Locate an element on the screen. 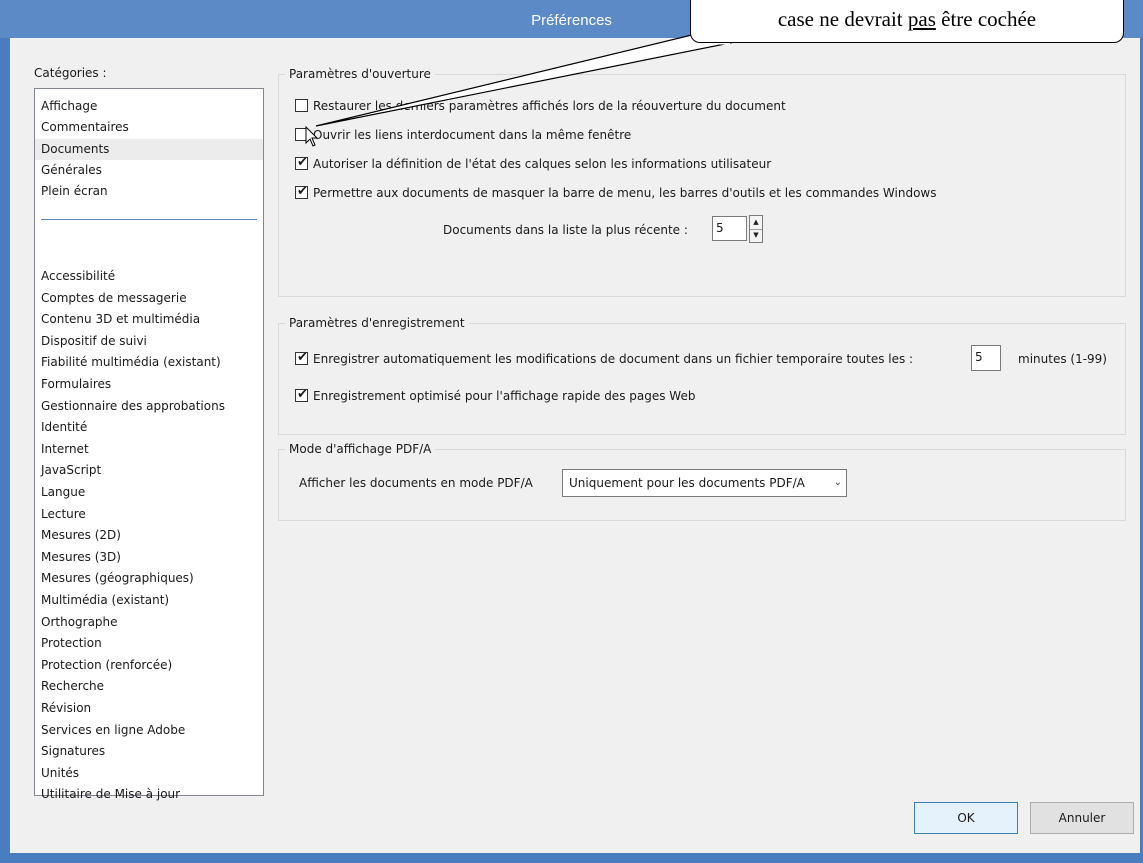 The image size is (1143, 863). arrow-cursor-icon is located at coordinates (312, 136).